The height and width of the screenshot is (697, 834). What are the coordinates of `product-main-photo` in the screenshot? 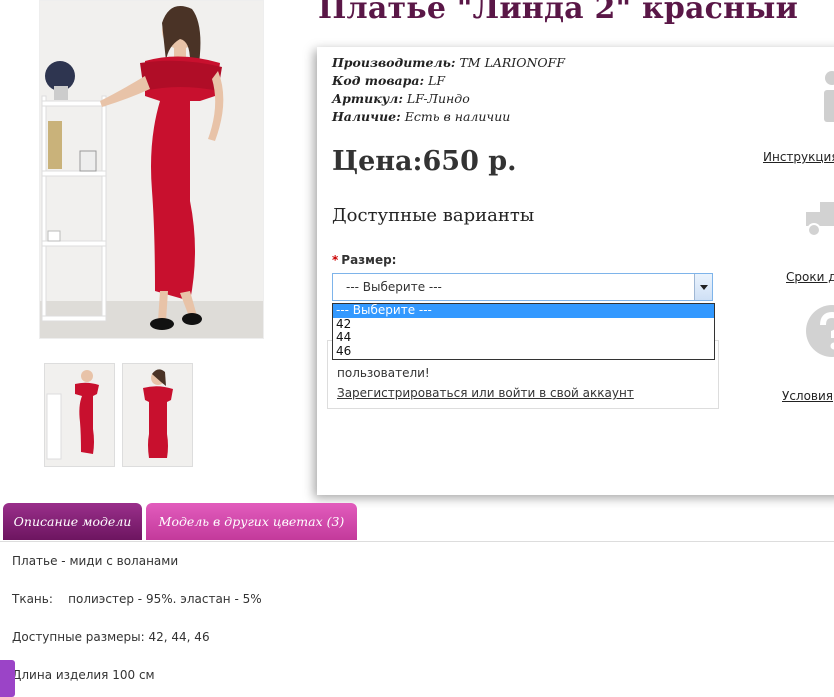 It's located at (151, 169).